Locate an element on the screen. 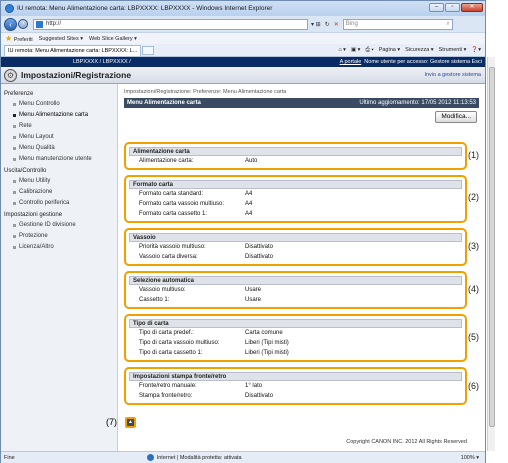  stop-icon: ✕ is located at coordinates (336, 24).